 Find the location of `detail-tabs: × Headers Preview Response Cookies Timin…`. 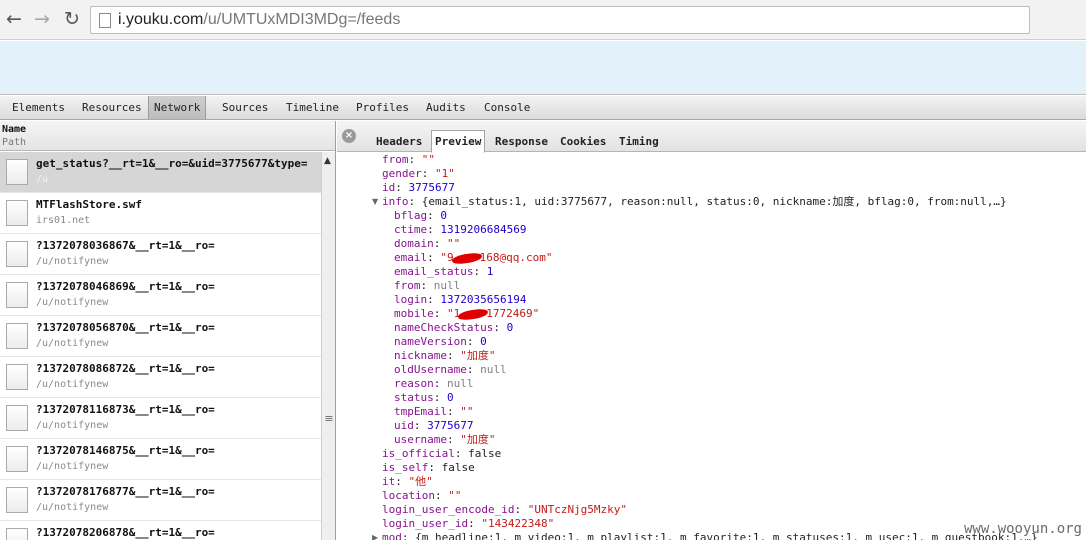

detail-tabs: × Headers Preview Response Cookies Timin… is located at coordinates (711, 137).